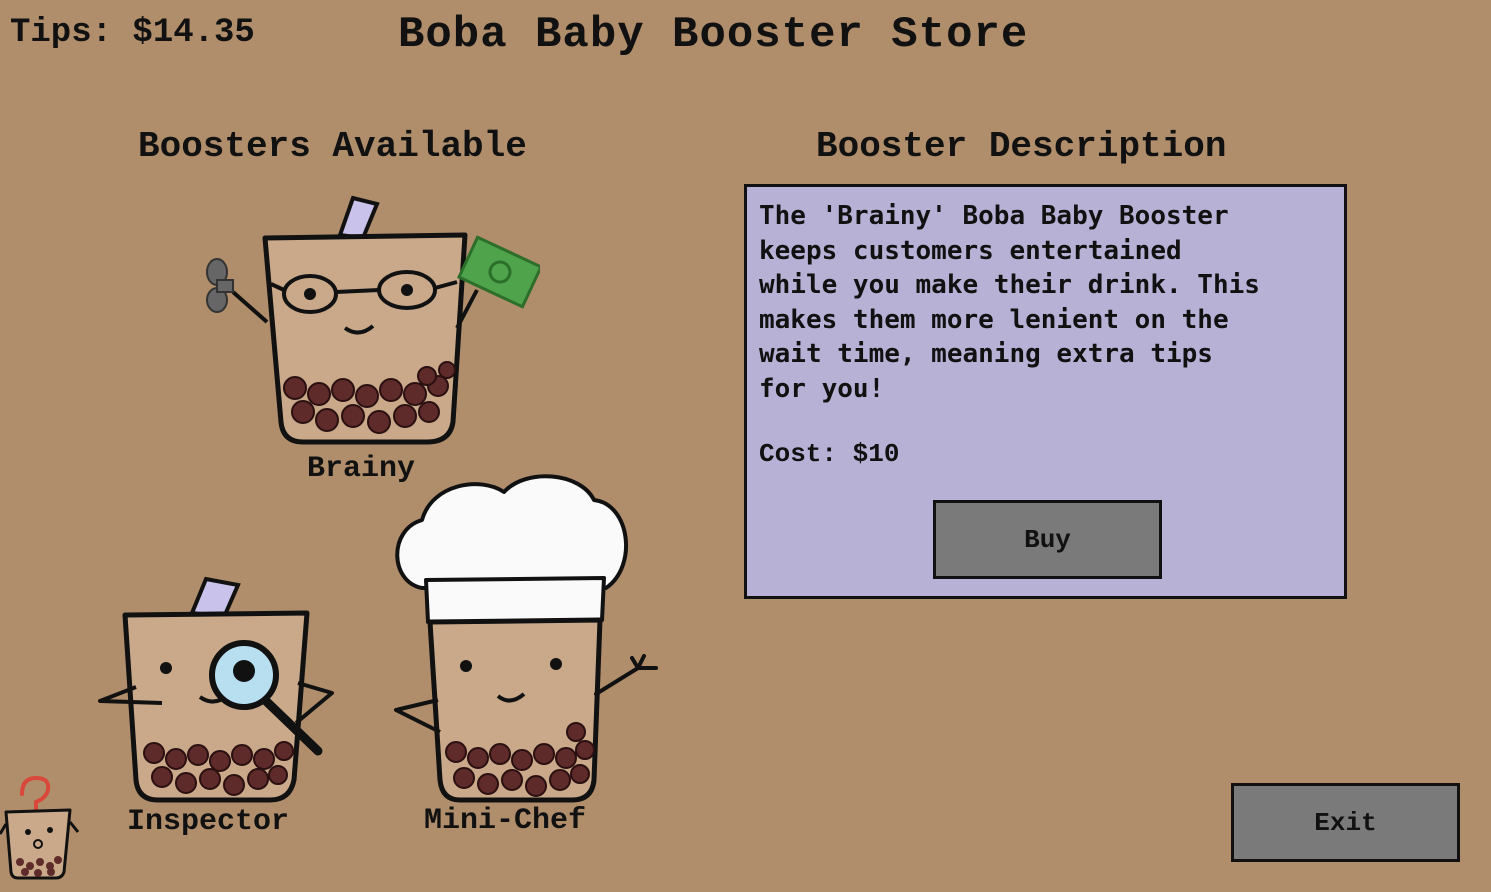 The image size is (1491, 892). I want to click on booster-inspector: Inspector, so click(210, 710).